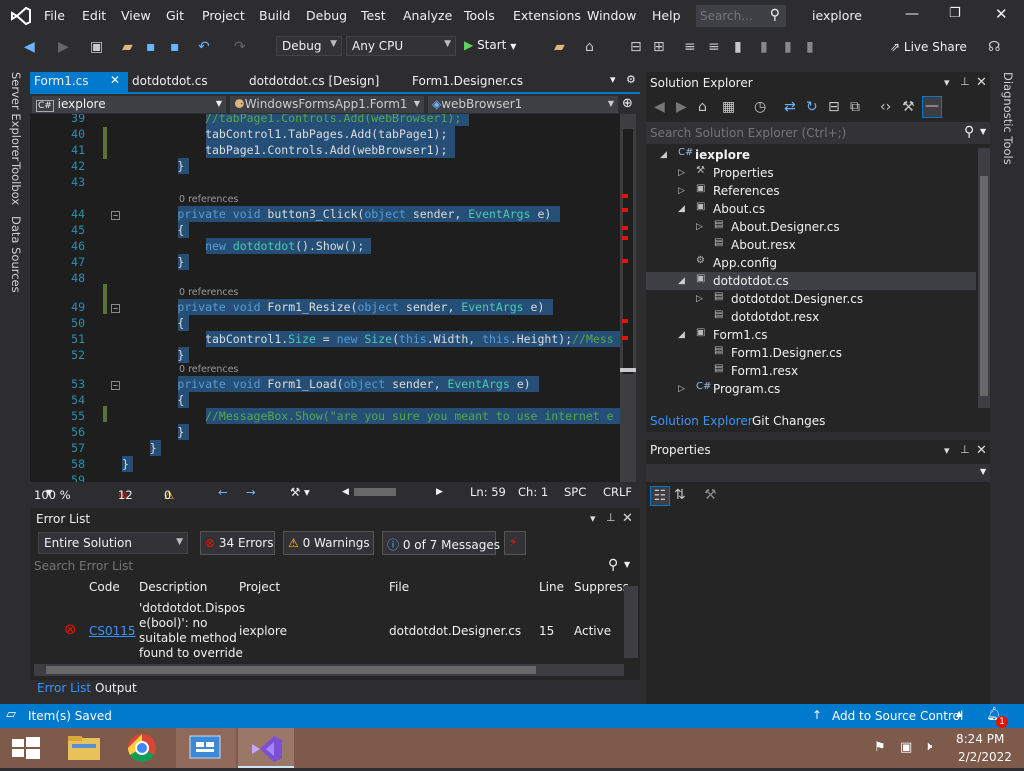 The image size is (1024, 771). What do you see at coordinates (880, 747) in the screenshot?
I see `action-center-flag-icon: ⚑` at bounding box center [880, 747].